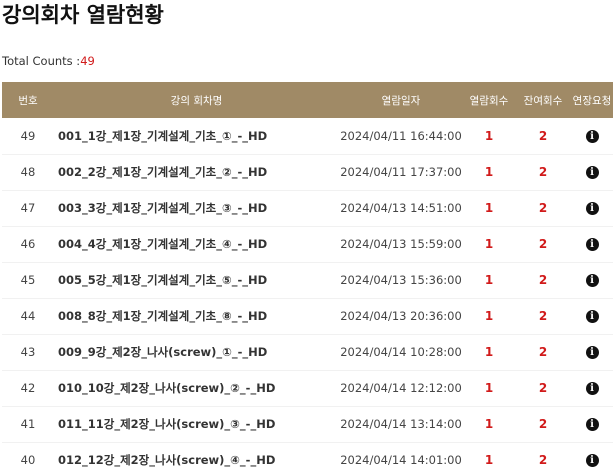 The image size is (613, 472). I want to click on table-header: 번호 강의 회차명 열람일자 열람회수 잔여회수 연장요청, so click(307, 100).